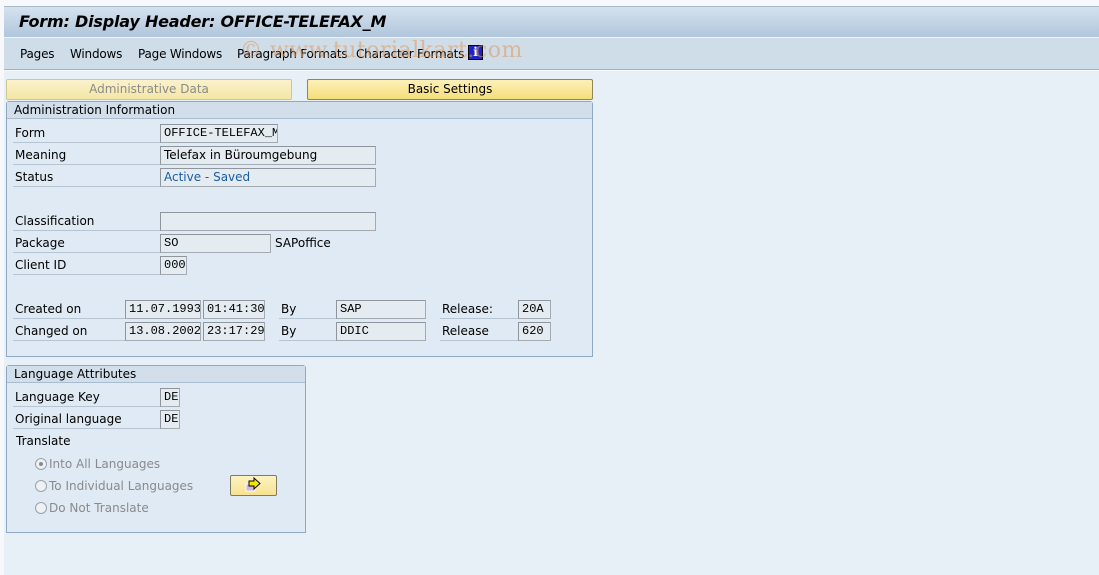  What do you see at coordinates (87, 155) in the screenshot?
I see `meaning-label: Meaning` at bounding box center [87, 155].